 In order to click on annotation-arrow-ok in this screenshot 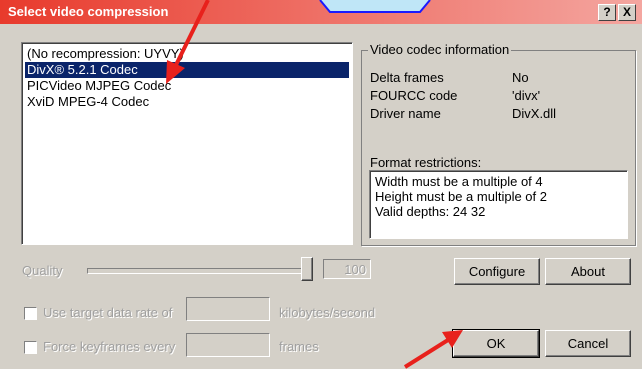, I will do `click(433, 349)`.